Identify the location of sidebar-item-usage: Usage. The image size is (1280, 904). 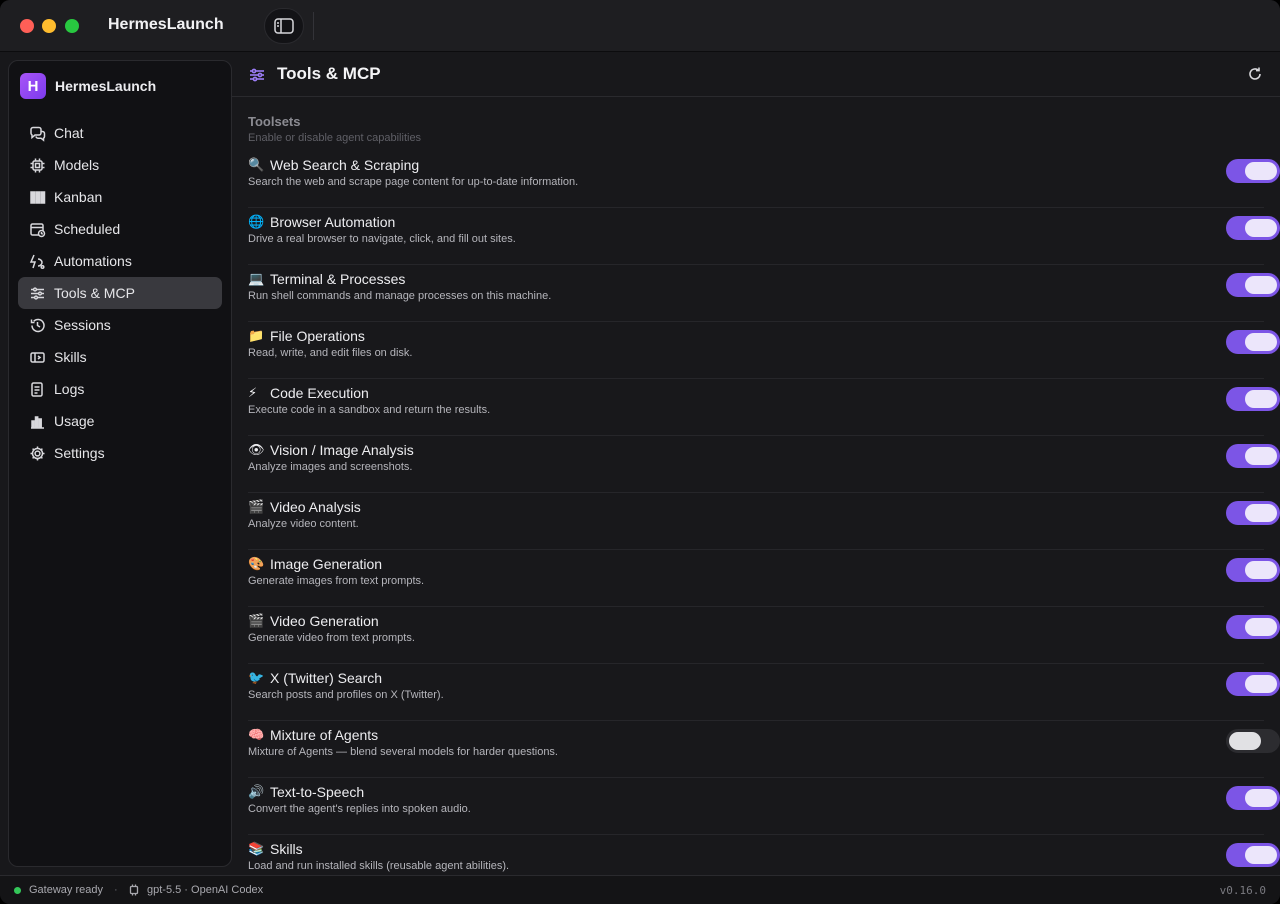
(120, 421).